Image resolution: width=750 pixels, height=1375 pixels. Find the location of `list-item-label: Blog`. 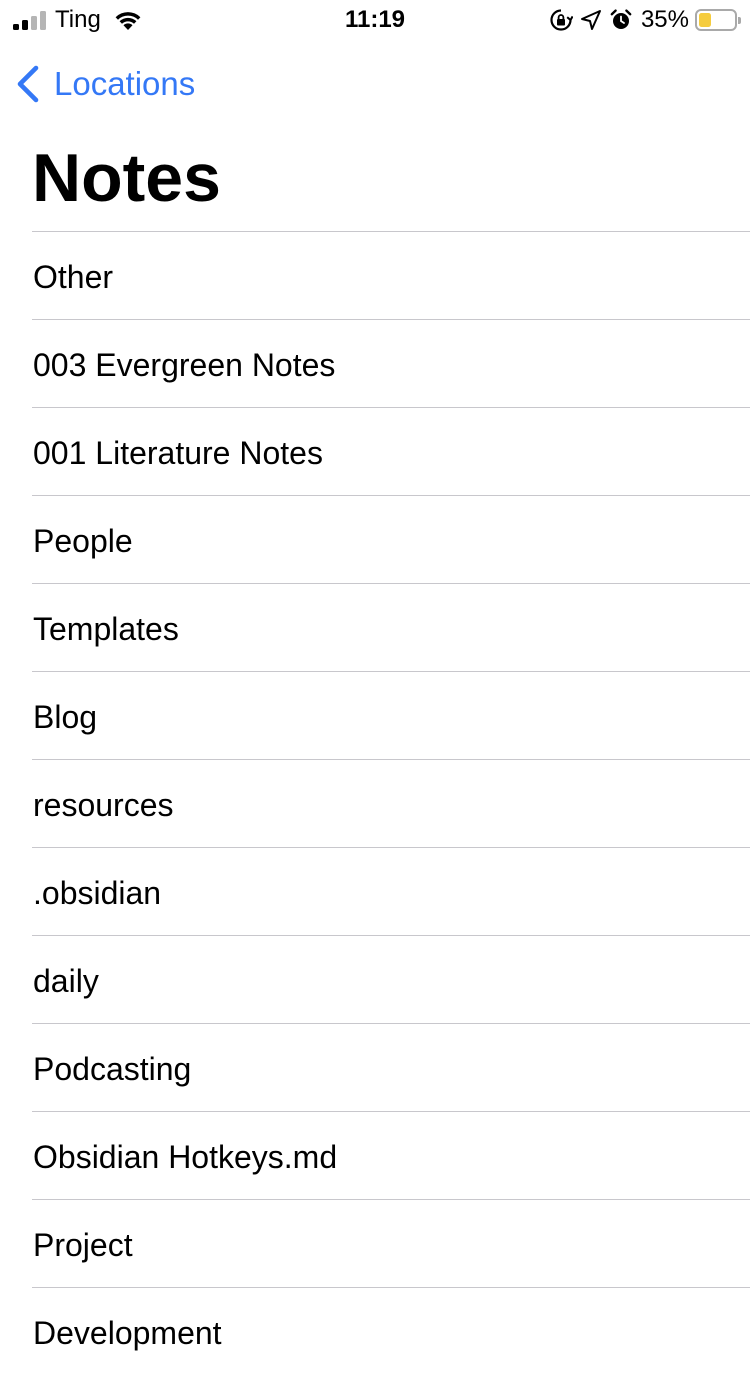

list-item-label: Blog is located at coordinates (65, 717).